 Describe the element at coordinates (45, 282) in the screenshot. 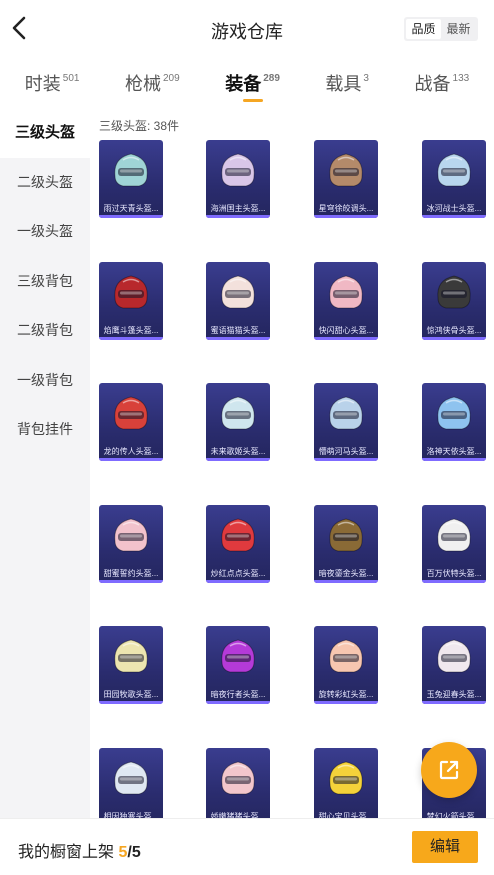

I see `sidebar-item-level3-backpack: 三级背包` at that location.